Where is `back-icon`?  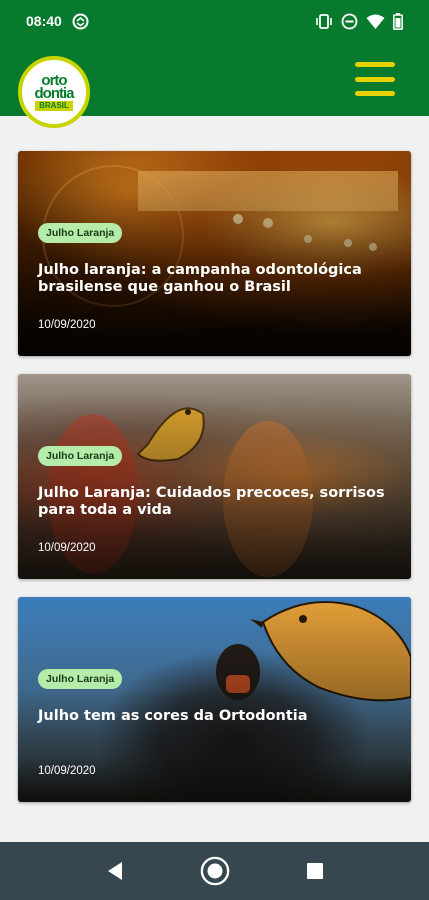
back-icon is located at coordinates (115, 871).